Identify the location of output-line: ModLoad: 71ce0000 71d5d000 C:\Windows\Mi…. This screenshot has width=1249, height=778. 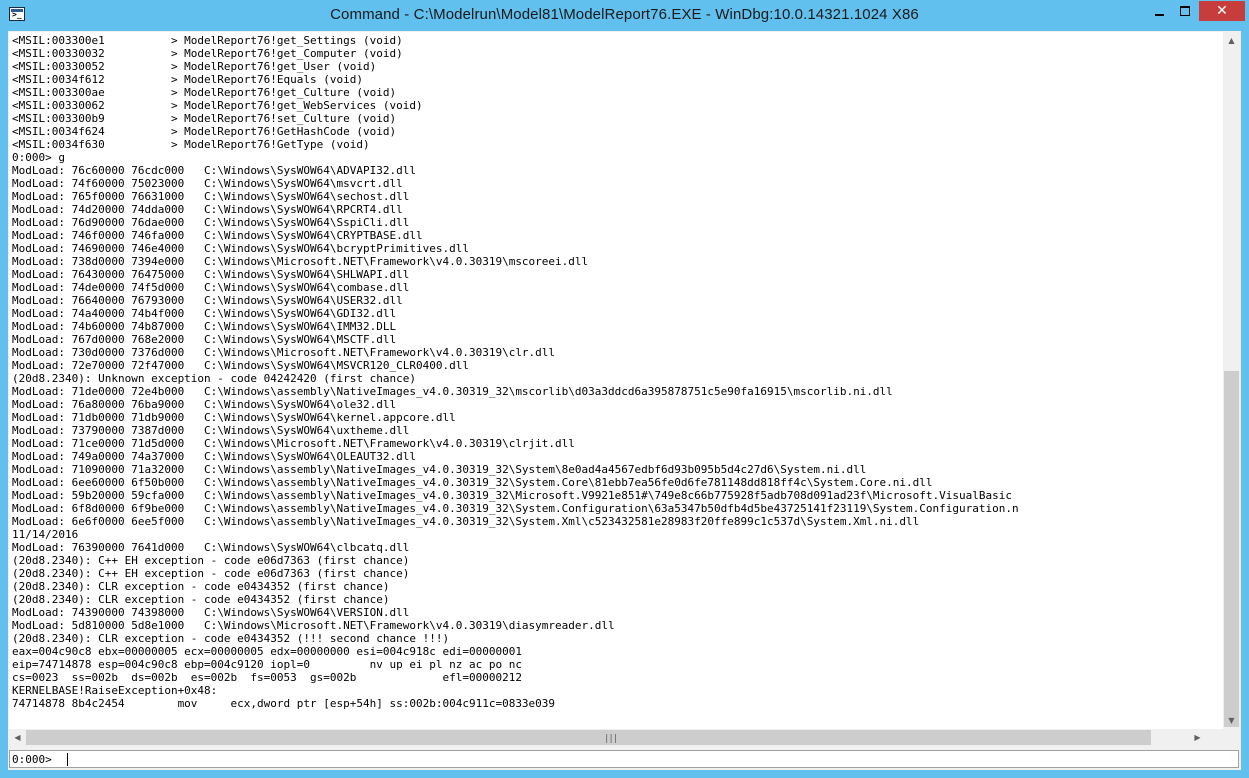
(293, 443).